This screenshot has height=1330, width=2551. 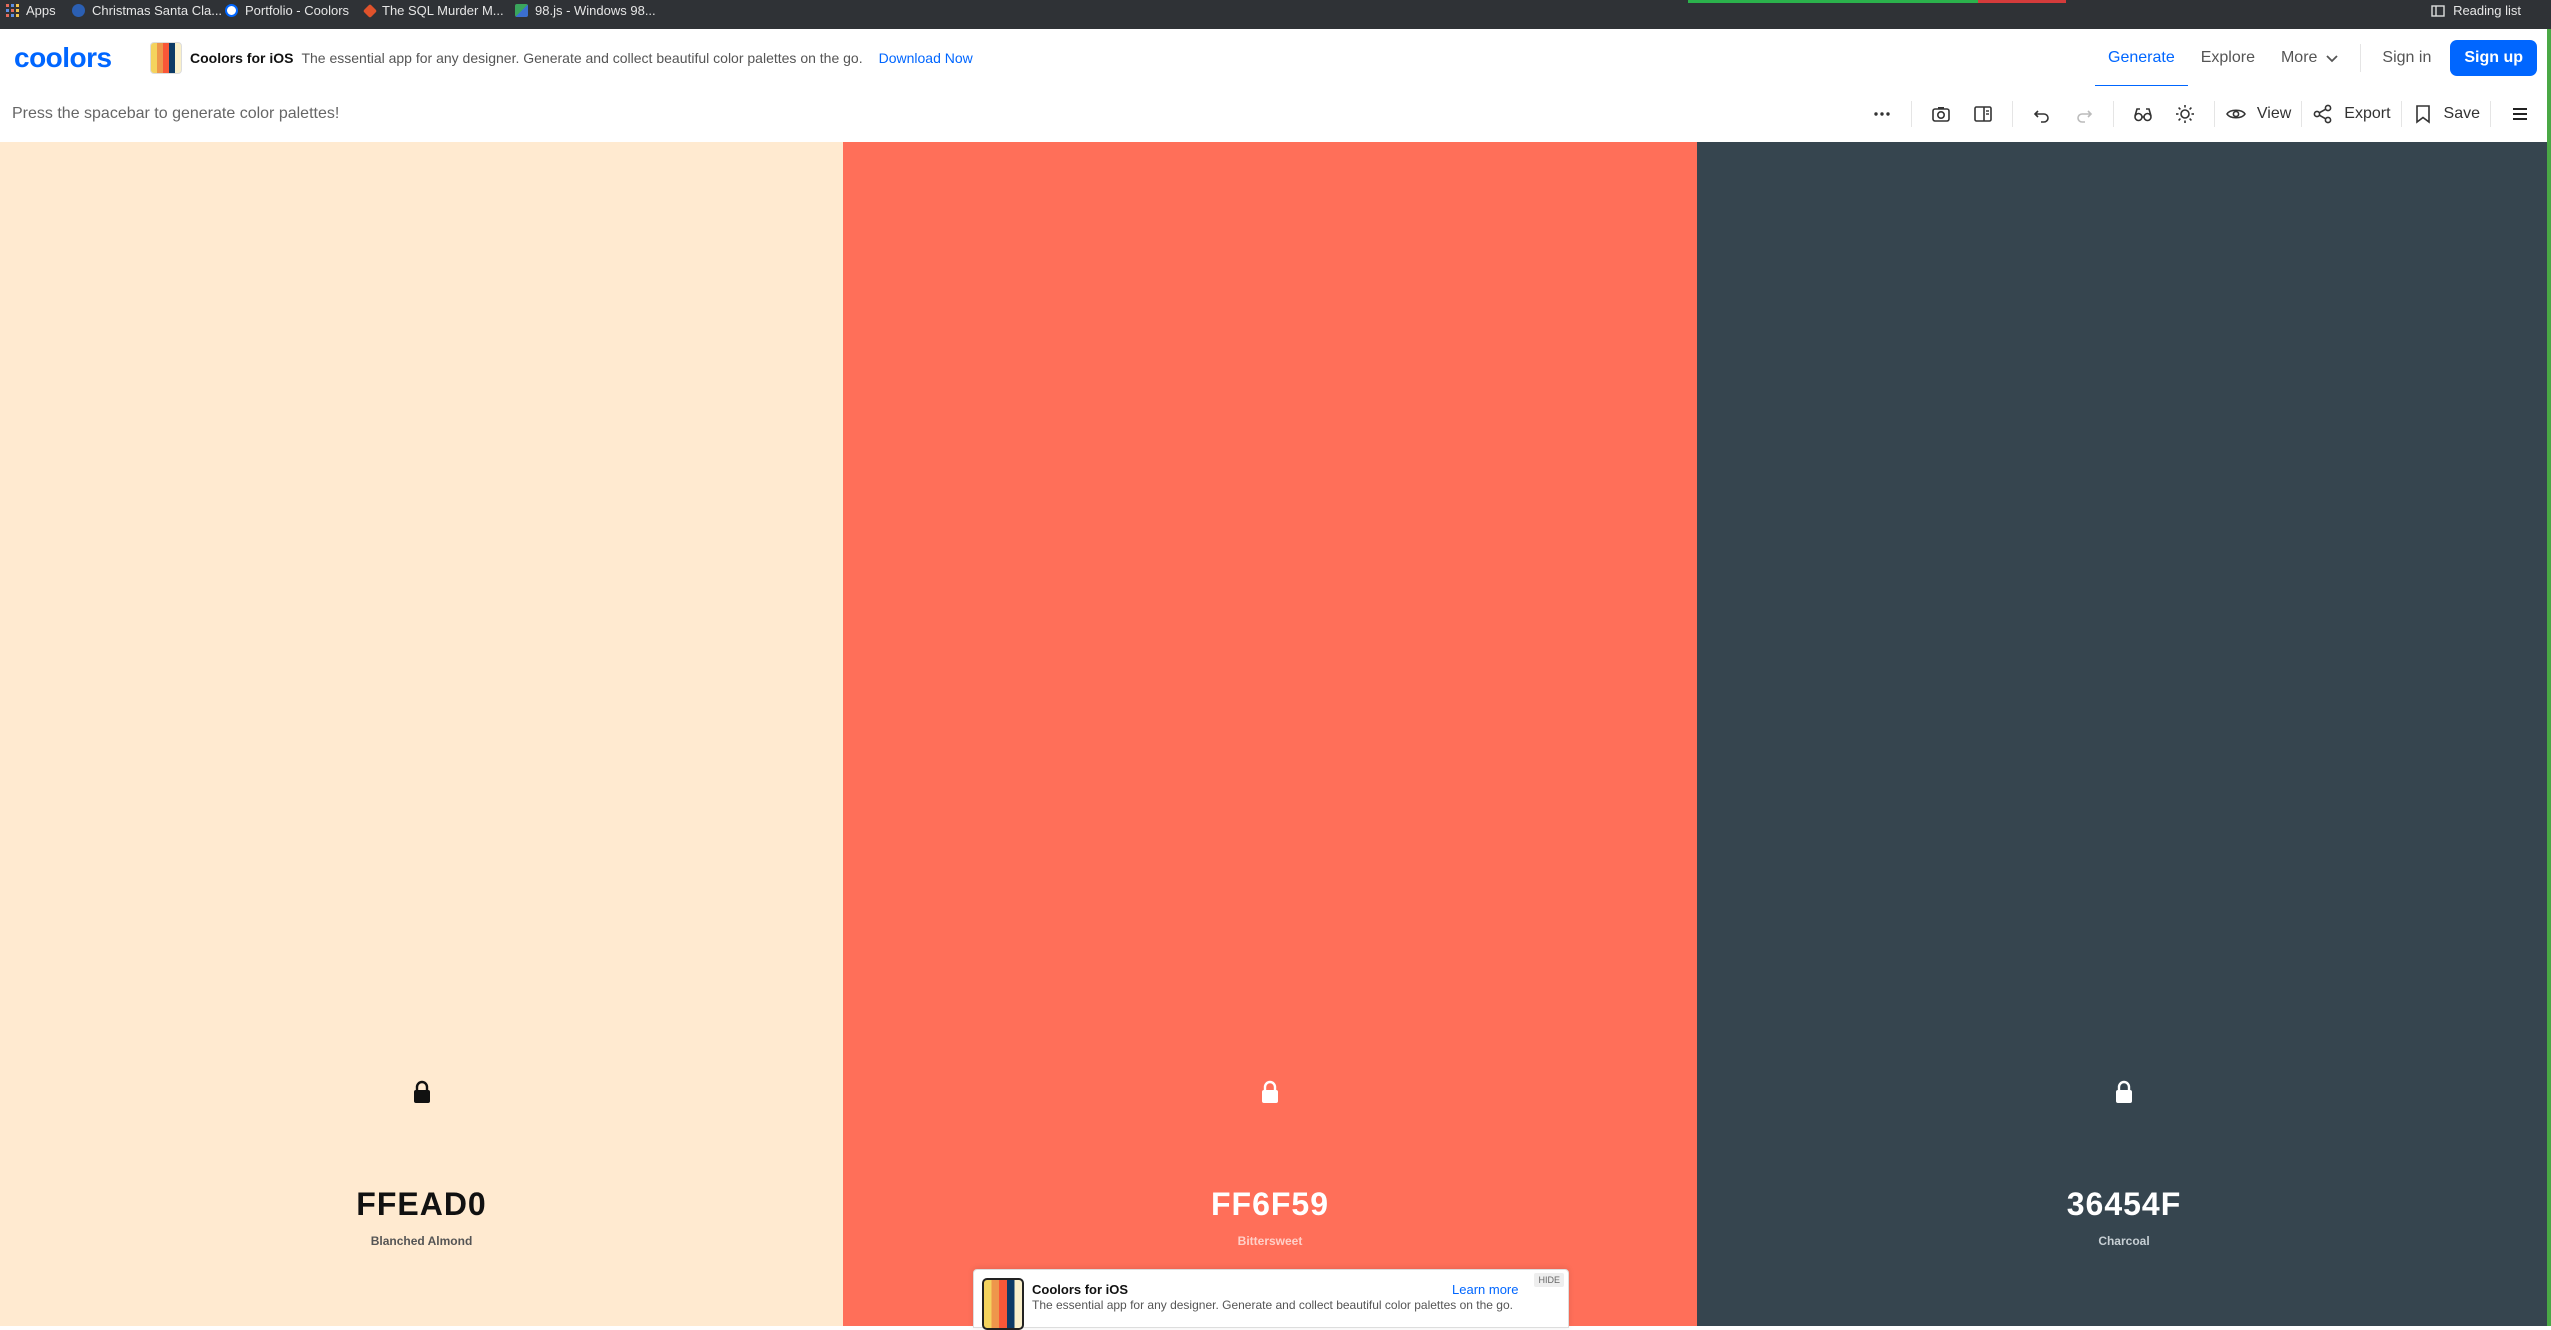 What do you see at coordinates (2406, 57) in the screenshot?
I see `nav-sign-in: Sign in` at bounding box center [2406, 57].